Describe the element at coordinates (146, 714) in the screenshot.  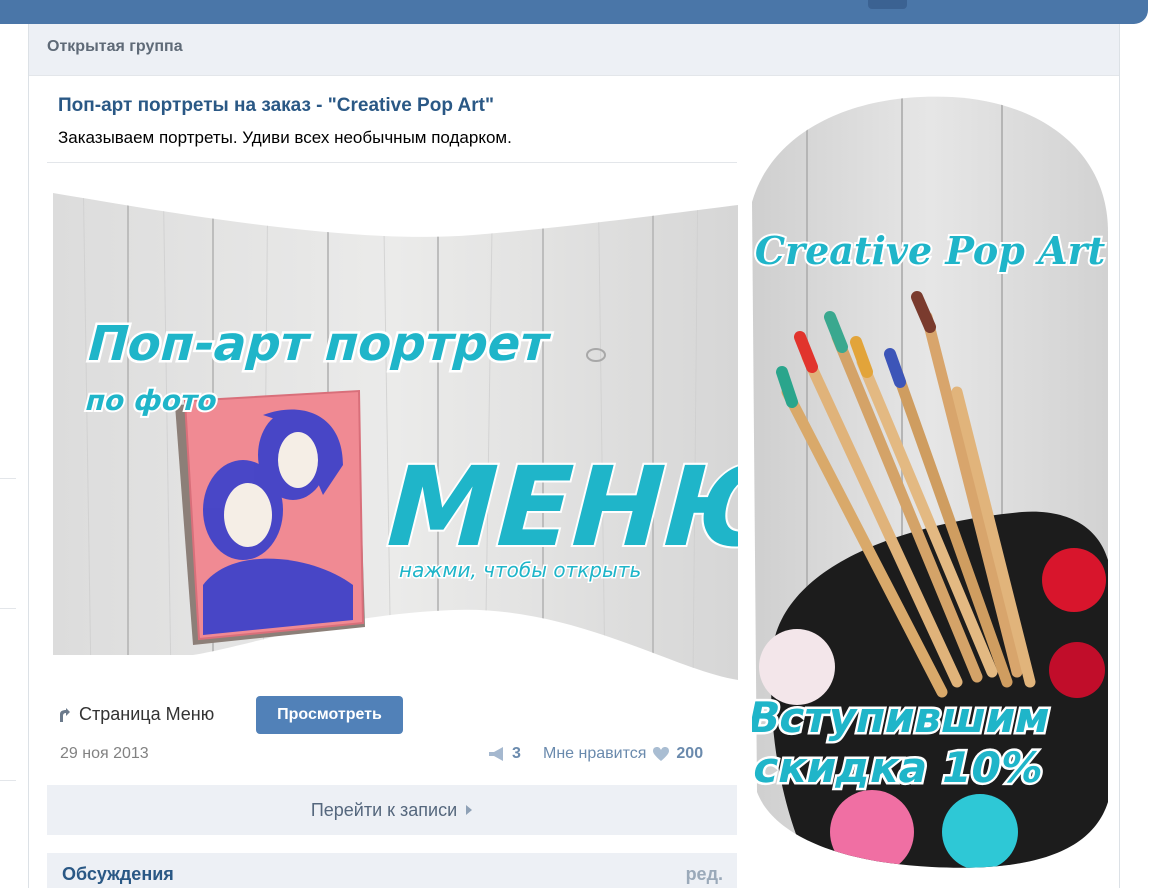
I see `page-link-label: Страница Меню` at that location.